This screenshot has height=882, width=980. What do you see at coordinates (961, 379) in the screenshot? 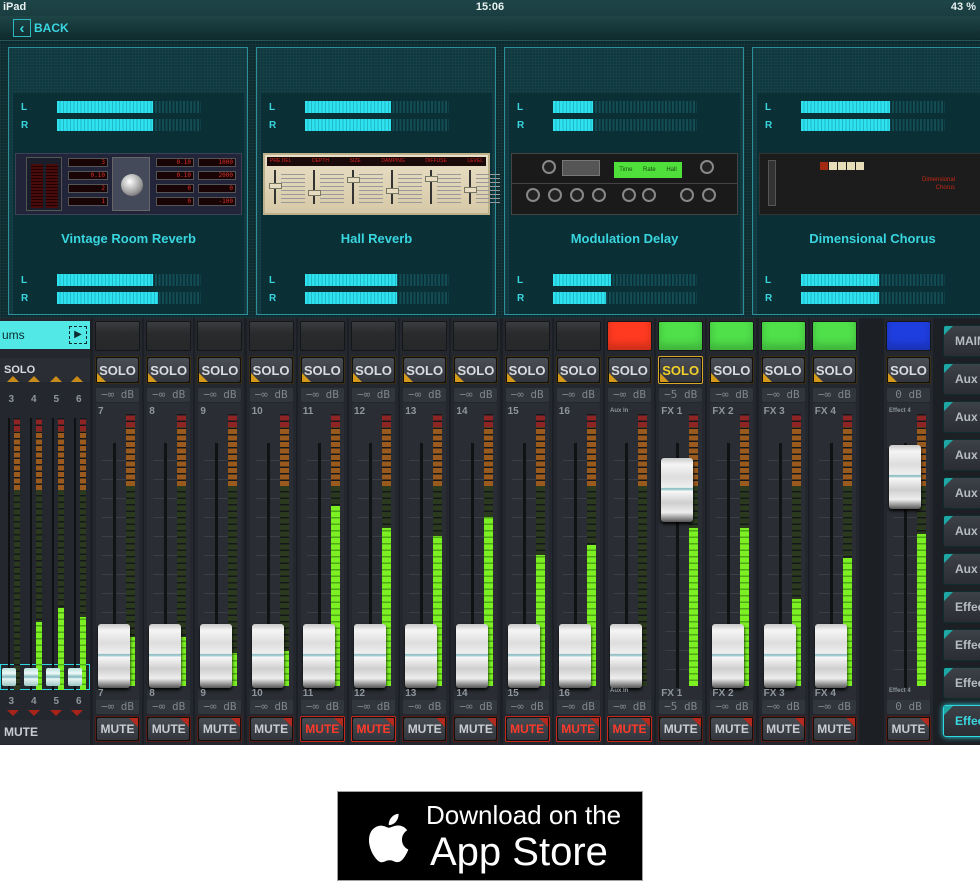
I see `bus-button: Aux 1` at bounding box center [961, 379].